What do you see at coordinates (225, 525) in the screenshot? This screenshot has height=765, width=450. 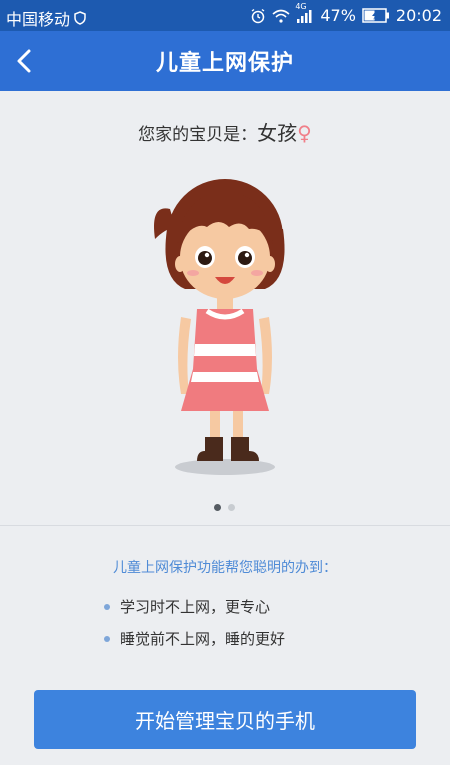 I see `divider` at bounding box center [225, 525].